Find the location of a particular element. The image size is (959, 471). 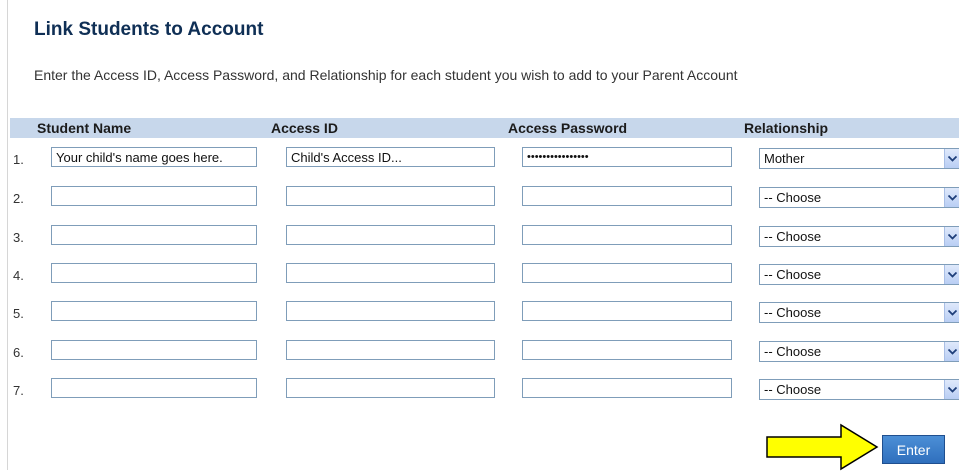

table-row: 4. -- Choose is located at coordinates (484, 276).